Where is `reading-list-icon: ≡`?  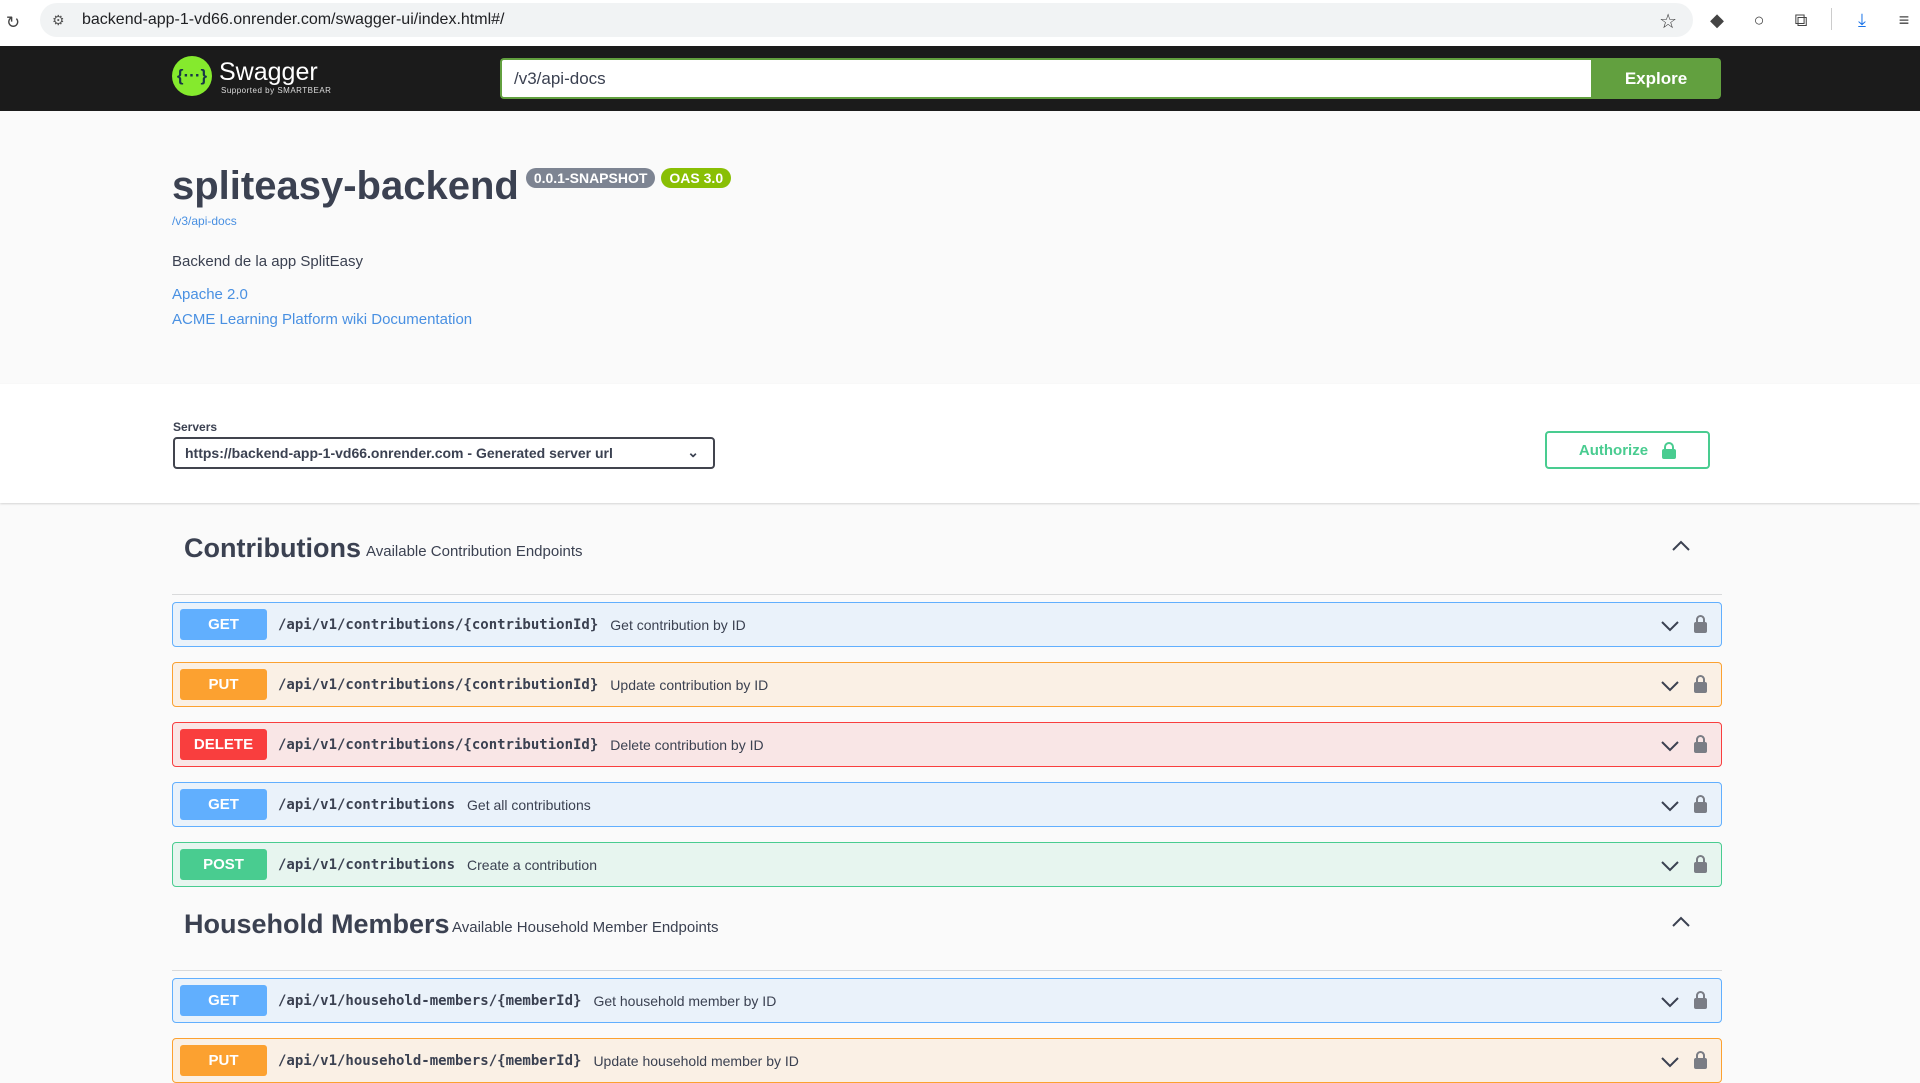
reading-list-icon: ≡ is located at coordinates (1904, 20).